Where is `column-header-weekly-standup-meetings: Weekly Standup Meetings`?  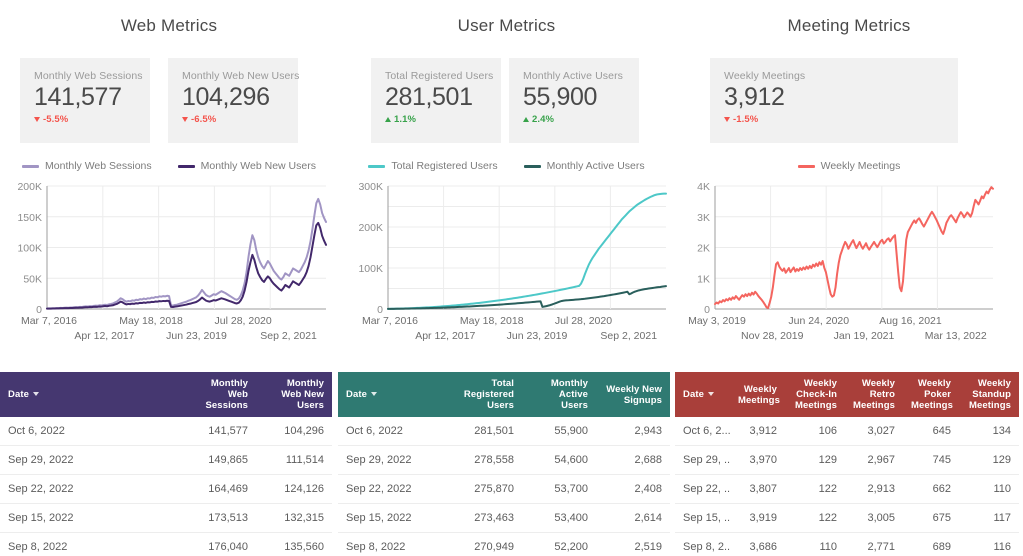 column-header-weekly-standup-meetings: Weekly Standup Meetings is located at coordinates (989, 394).